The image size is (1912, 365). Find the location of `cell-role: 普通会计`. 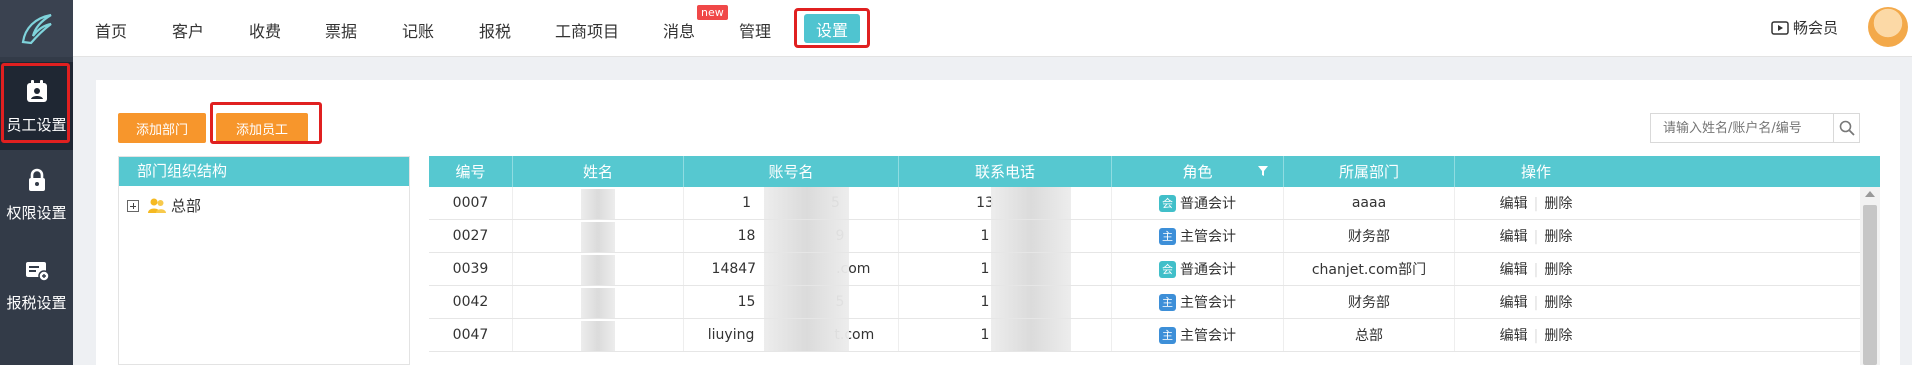

cell-role: 普通会计 is located at coordinates (1208, 204).